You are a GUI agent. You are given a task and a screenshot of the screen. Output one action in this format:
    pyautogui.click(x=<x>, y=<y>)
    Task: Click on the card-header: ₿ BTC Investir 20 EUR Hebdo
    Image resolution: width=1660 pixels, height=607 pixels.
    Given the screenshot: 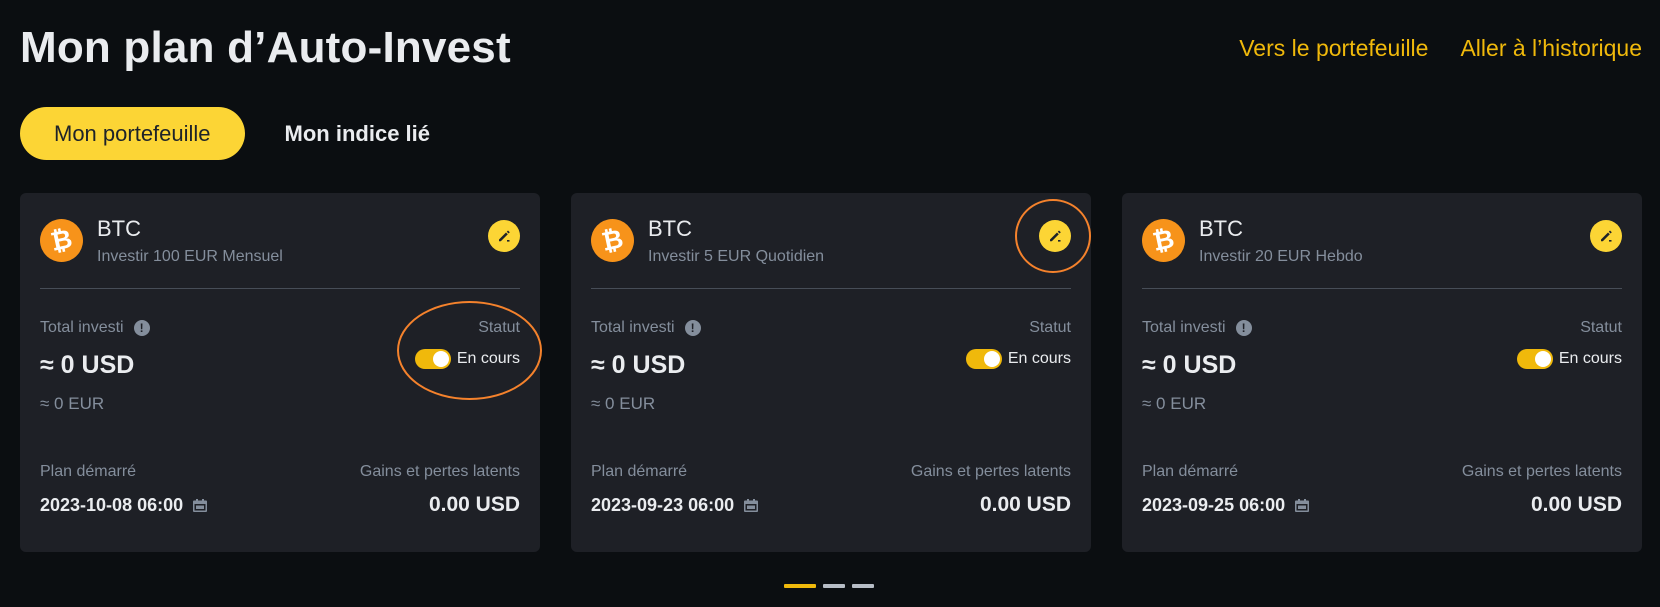 What is the action you would take?
    pyautogui.click(x=1379, y=241)
    